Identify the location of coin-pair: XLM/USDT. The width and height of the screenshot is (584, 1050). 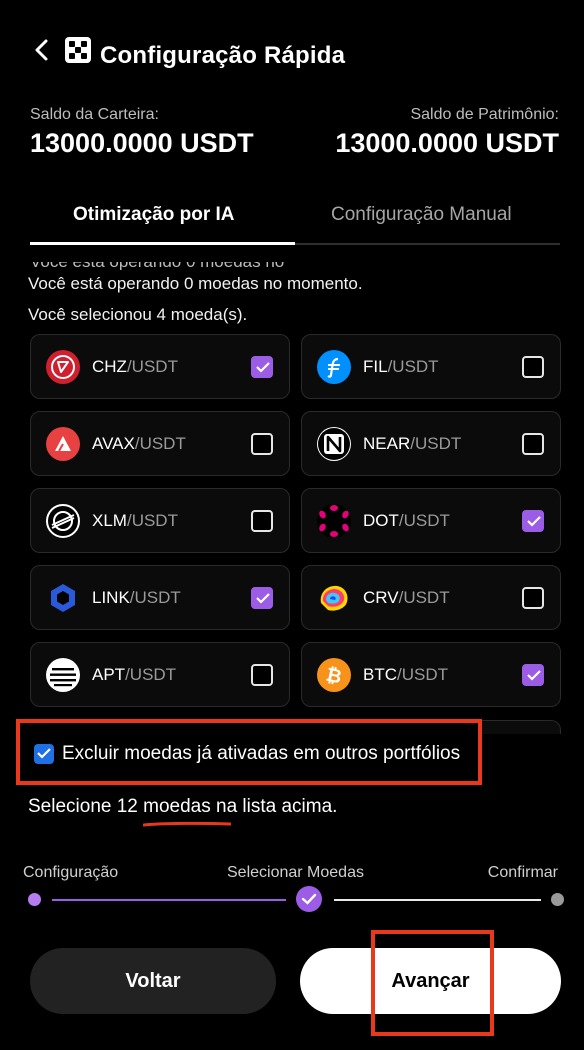
(135, 520).